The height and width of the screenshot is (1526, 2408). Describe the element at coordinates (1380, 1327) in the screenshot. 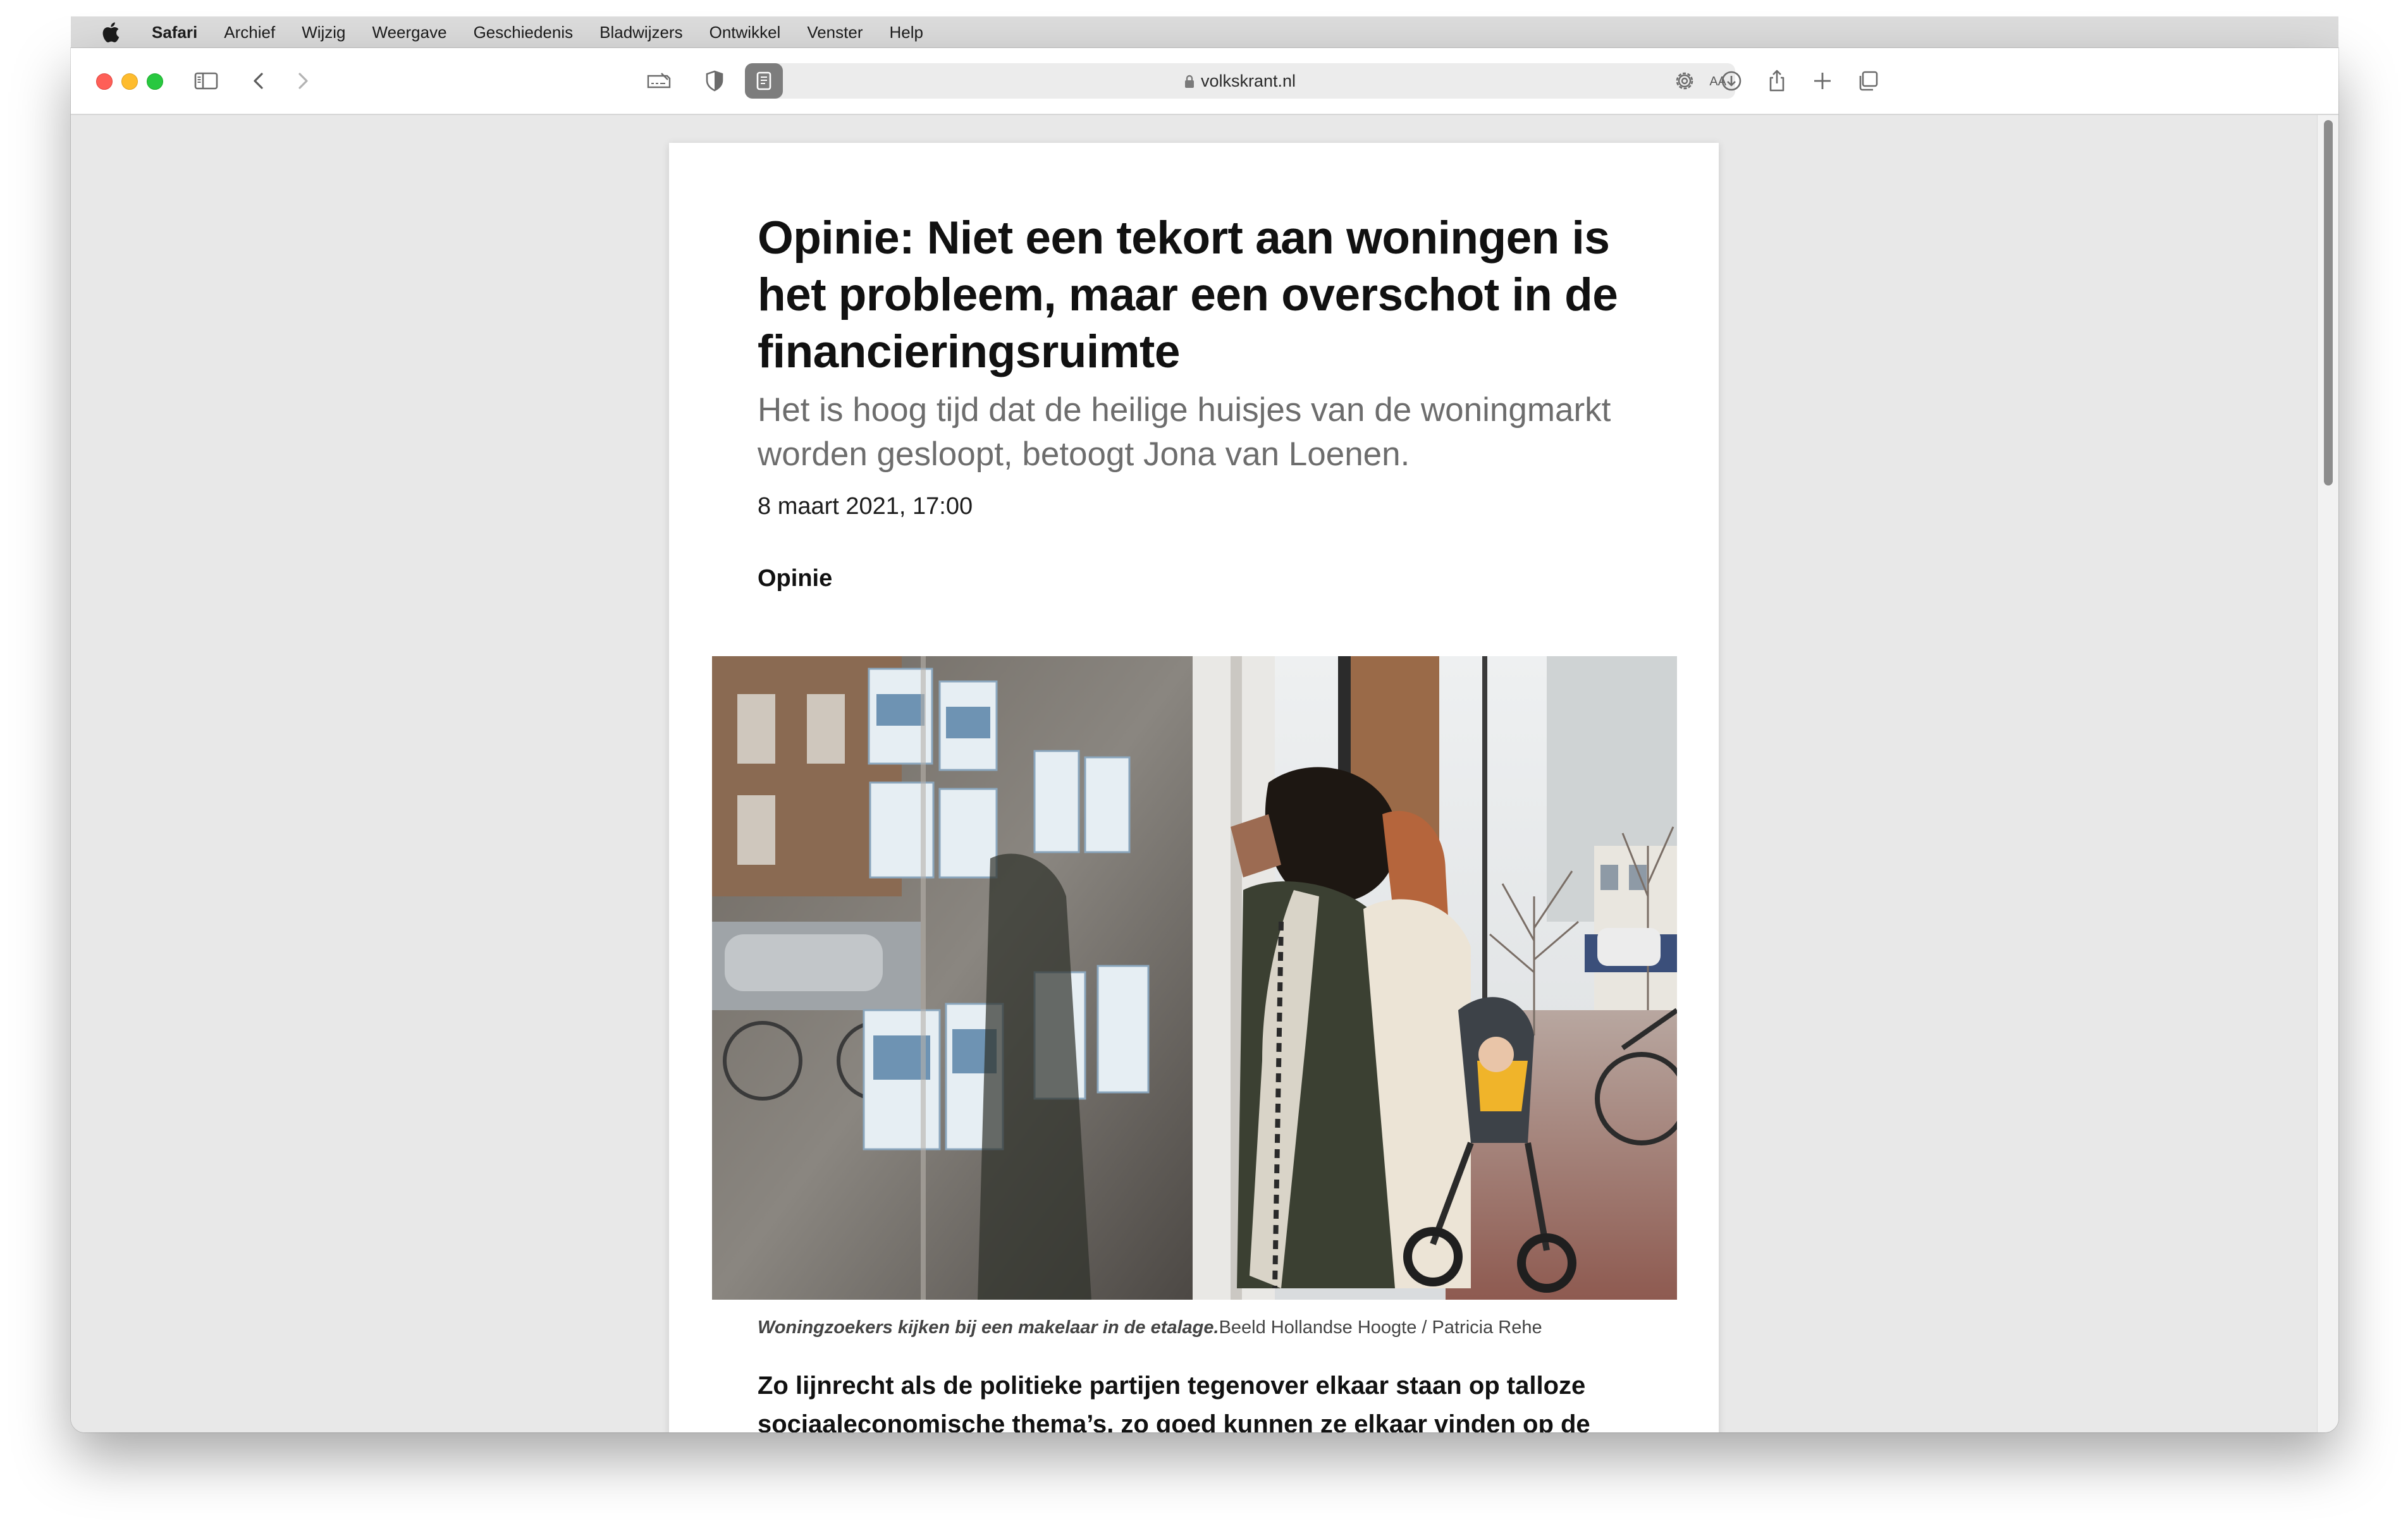

I see `caption-credit: Beeld Hollandse Hoogte / Patricia Rehe` at that location.